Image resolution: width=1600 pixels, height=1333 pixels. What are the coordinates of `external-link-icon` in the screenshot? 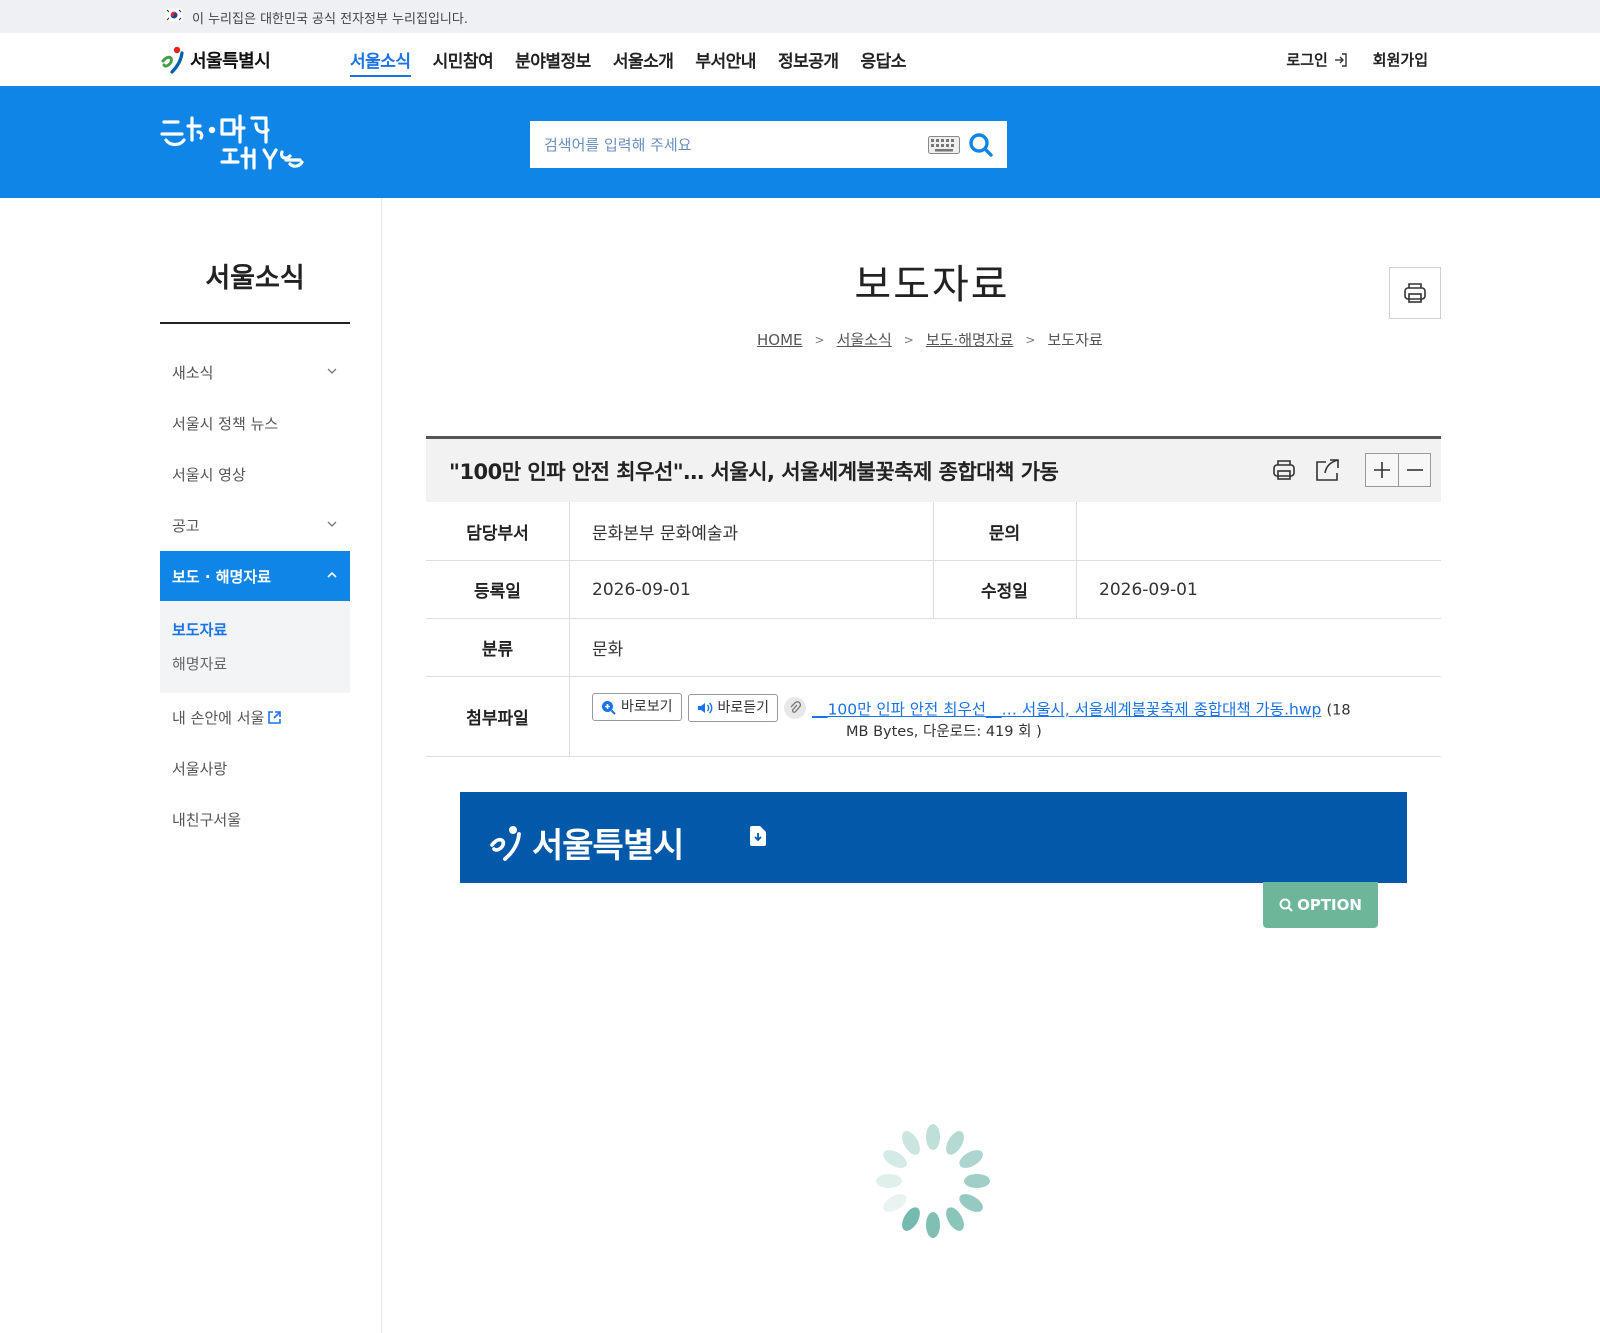 It's located at (275, 717).